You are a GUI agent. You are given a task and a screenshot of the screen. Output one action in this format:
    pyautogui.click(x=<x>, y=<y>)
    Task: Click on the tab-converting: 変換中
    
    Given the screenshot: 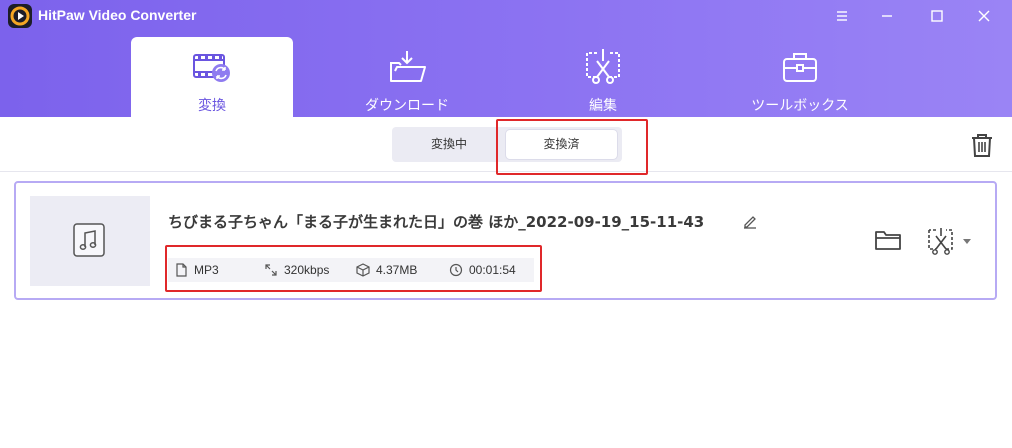 What is the action you would take?
    pyautogui.click(x=449, y=144)
    